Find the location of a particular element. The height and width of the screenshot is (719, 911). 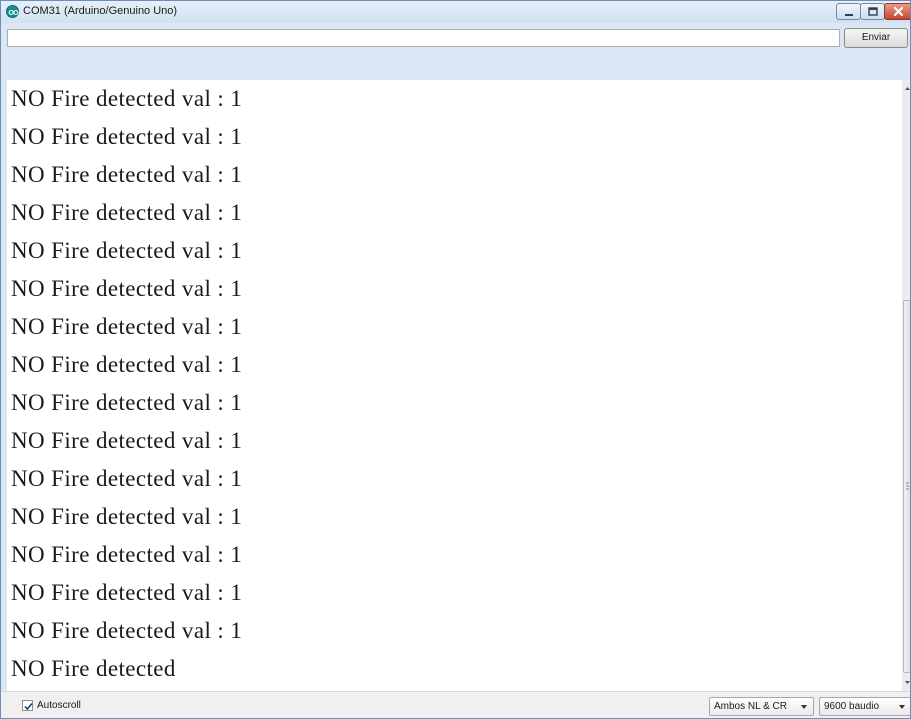

output-line: NO Fire detected is located at coordinates (93, 668).